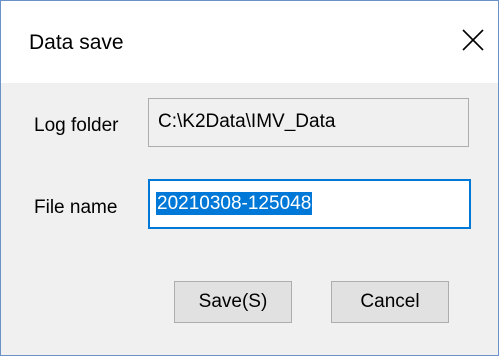 The height and width of the screenshot is (356, 499). What do you see at coordinates (247, 121) in the screenshot?
I see `log-folder-value: C:\K2Data\IMV_Data` at bounding box center [247, 121].